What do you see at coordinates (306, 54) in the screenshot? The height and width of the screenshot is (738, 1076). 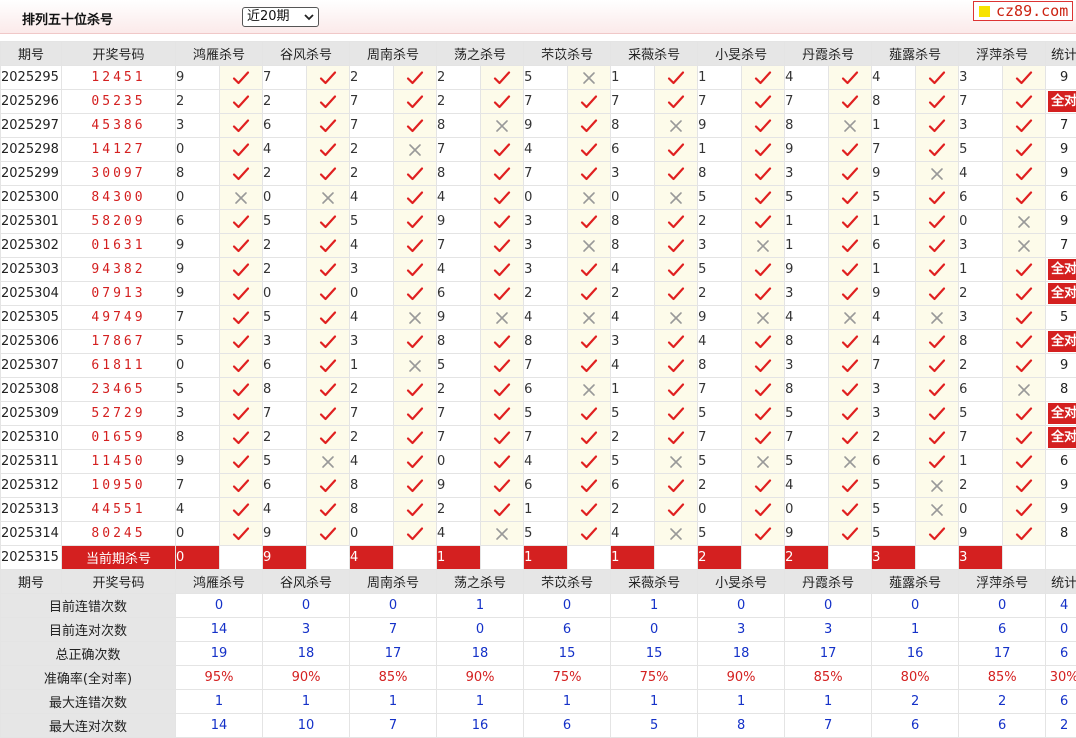 I see `col-expert-header: 谷风杀号` at bounding box center [306, 54].